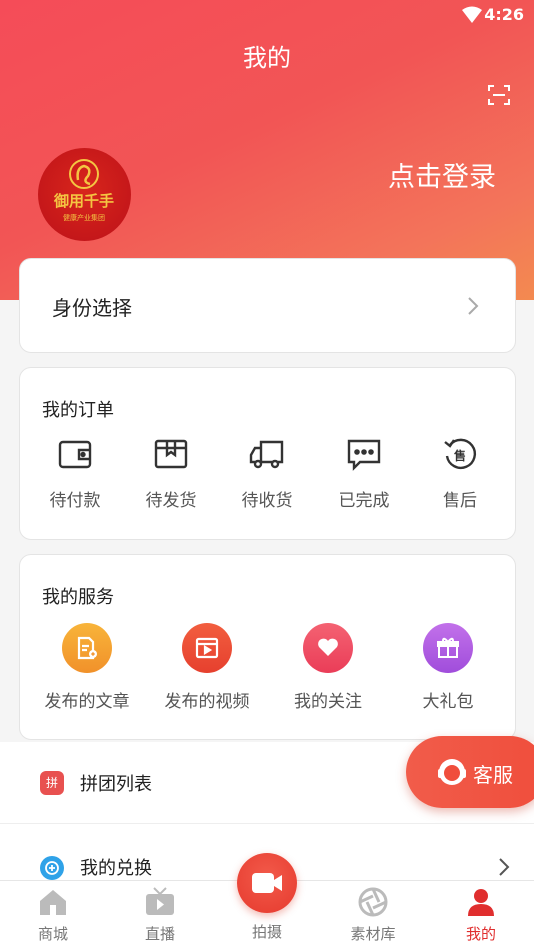 The height and width of the screenshot is (949, 534). I want to click on my-services-title: 我的服务, so click(78, 597).